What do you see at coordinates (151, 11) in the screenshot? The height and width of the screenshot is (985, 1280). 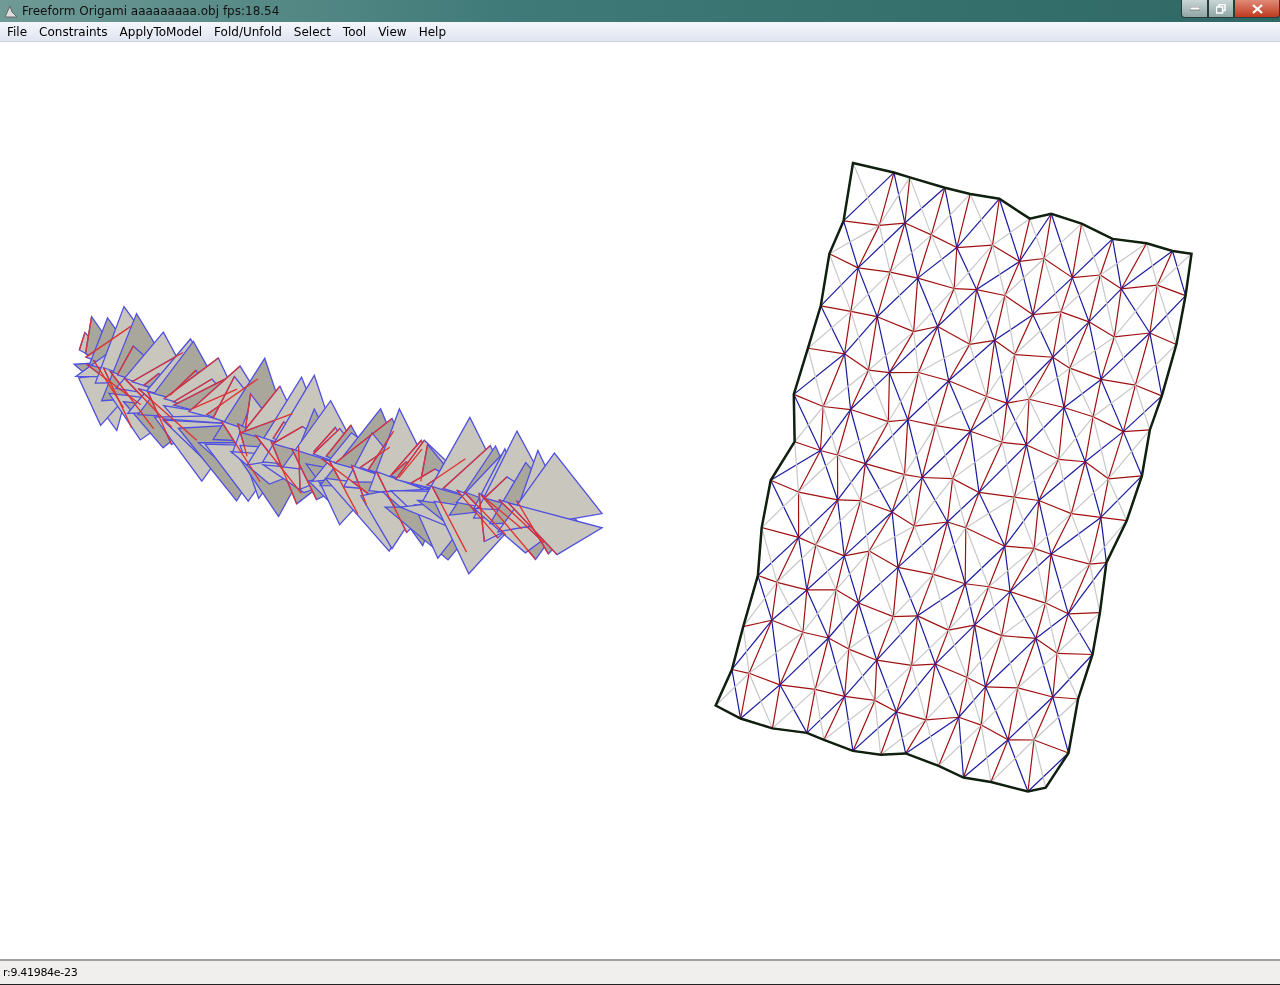 I see `window-title: Freeform Origami aaaaaaaaa.obj fps:18.54` at bounding box center [151, 11].